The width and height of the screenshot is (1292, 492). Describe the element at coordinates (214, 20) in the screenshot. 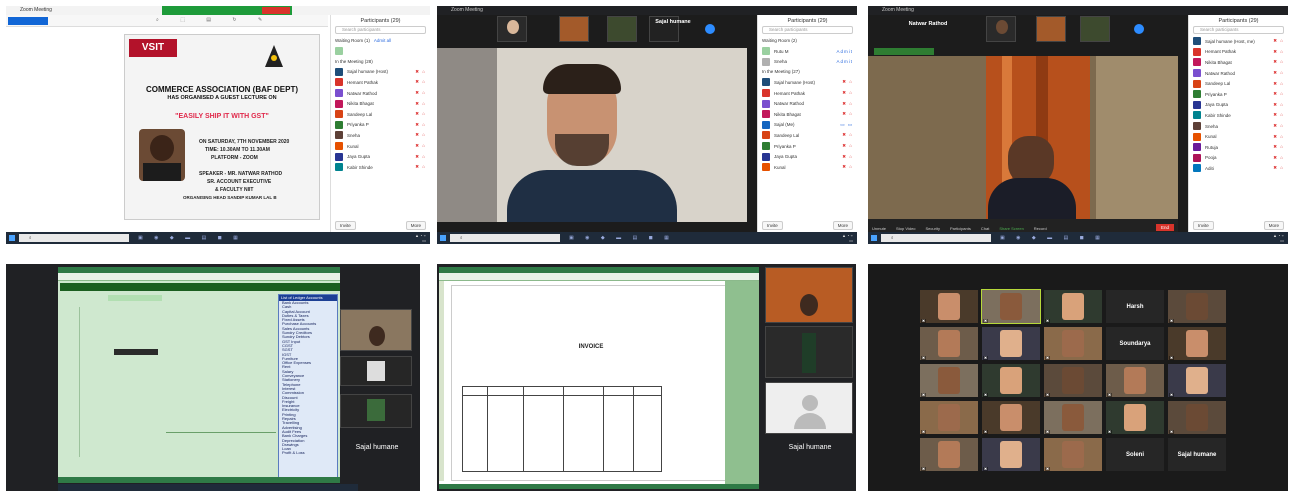

I see `toolbar-icons: ⌕ ⬚ ▤ ↻ ✎` at that location.